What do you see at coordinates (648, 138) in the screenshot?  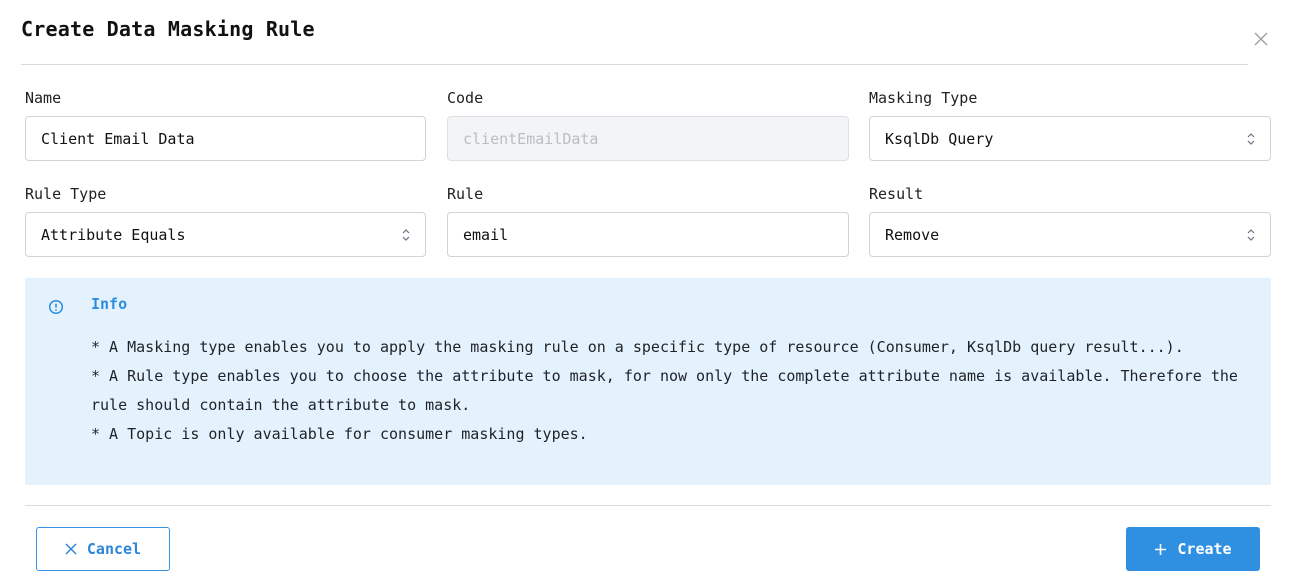 I see `code-input: clientEmailData` at bounding box center [648, 138].